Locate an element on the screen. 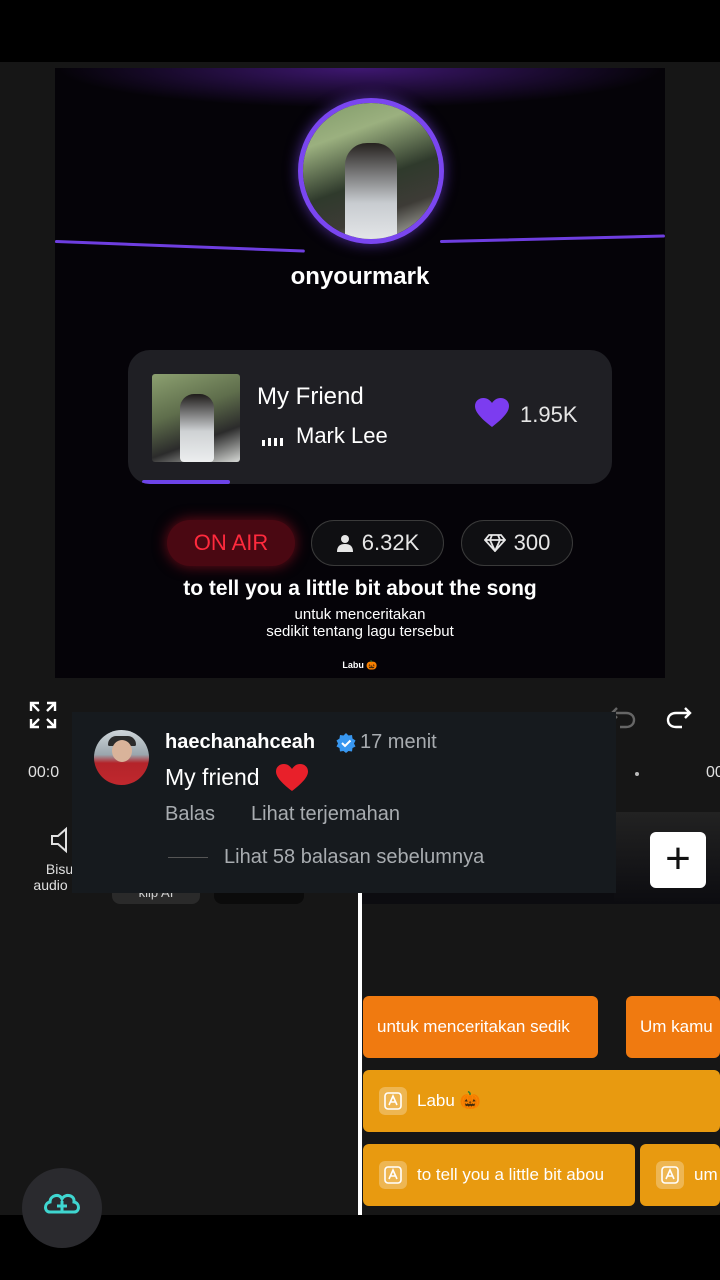 The image size is (720, 1280). audio-bars-icon is located at coordinates (272, 442).